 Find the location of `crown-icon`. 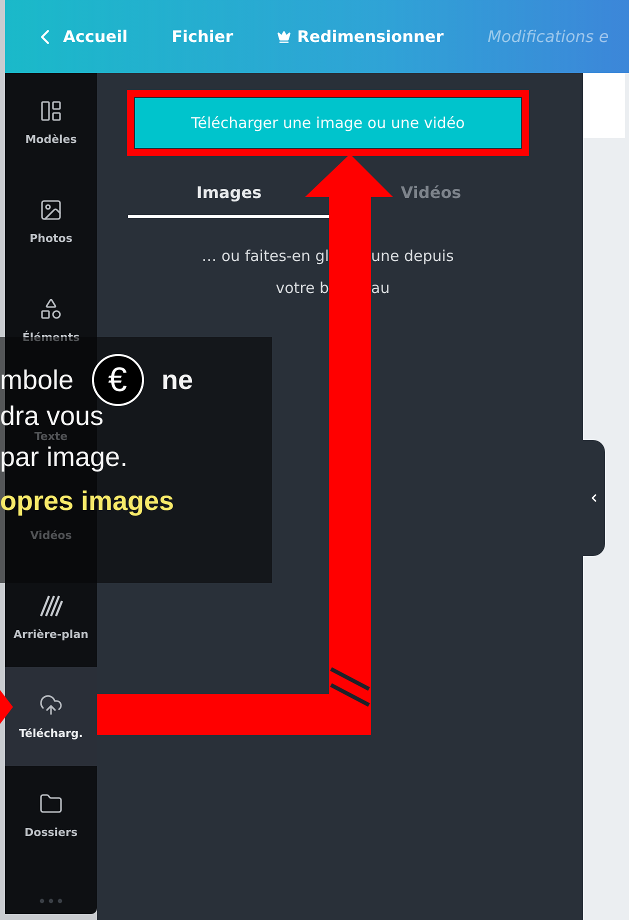

crown-icon is located at coordinates (284, 37).